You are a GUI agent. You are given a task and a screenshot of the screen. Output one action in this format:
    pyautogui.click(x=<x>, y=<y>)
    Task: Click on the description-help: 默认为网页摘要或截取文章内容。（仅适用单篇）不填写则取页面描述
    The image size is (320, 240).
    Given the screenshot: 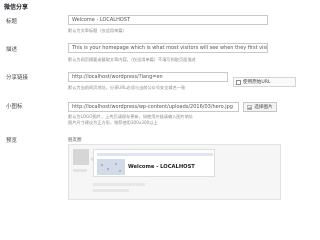 What is the action you would take?
    pyautogui.click(x=132, y=59)
    